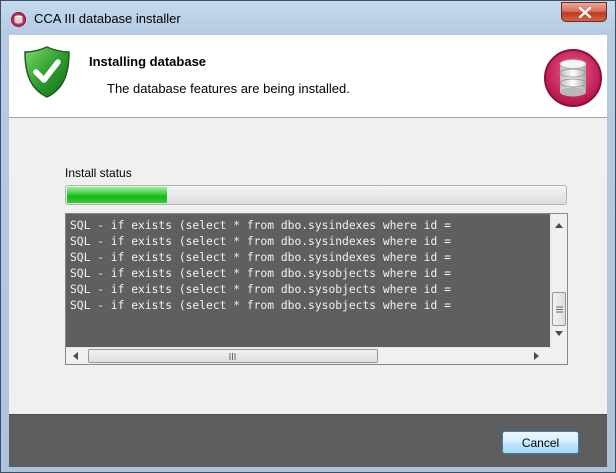 The height and width of the screenshot is (473, 616). I want to click on install-progress-bar, so click(316, 195).